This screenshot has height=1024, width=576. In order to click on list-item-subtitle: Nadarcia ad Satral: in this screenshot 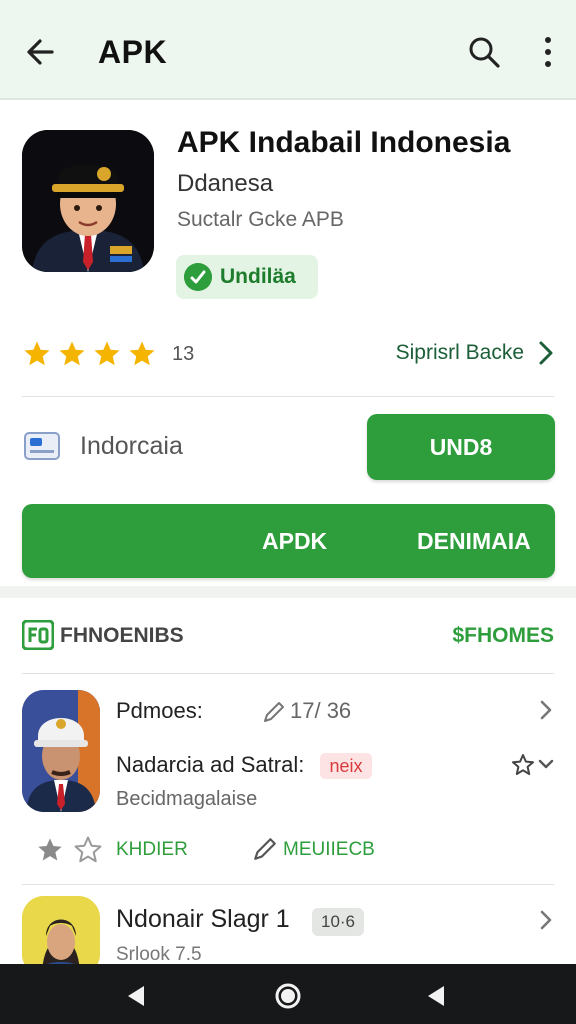, I will do `click(210, 764)`.